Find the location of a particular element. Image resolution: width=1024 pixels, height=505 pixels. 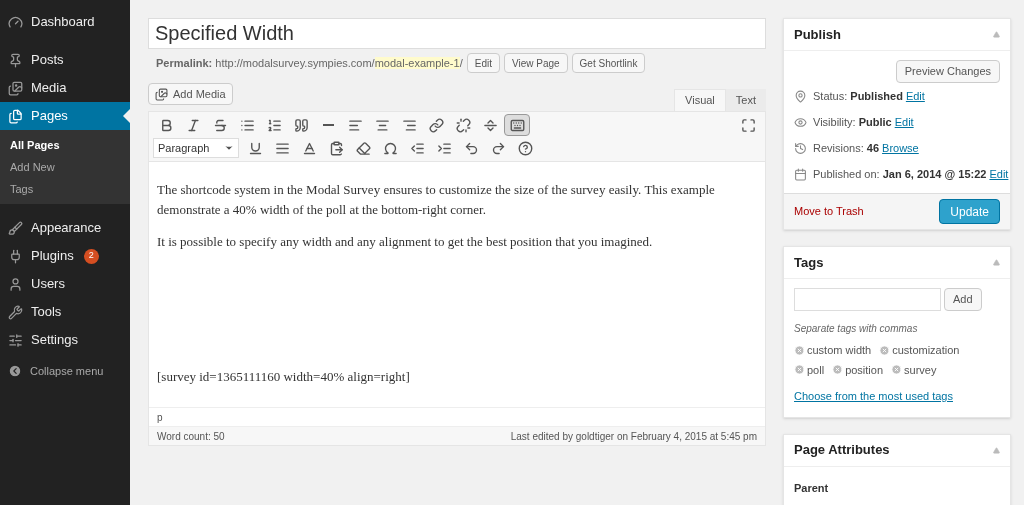

redo-icon is located at coordinates (498, 148).